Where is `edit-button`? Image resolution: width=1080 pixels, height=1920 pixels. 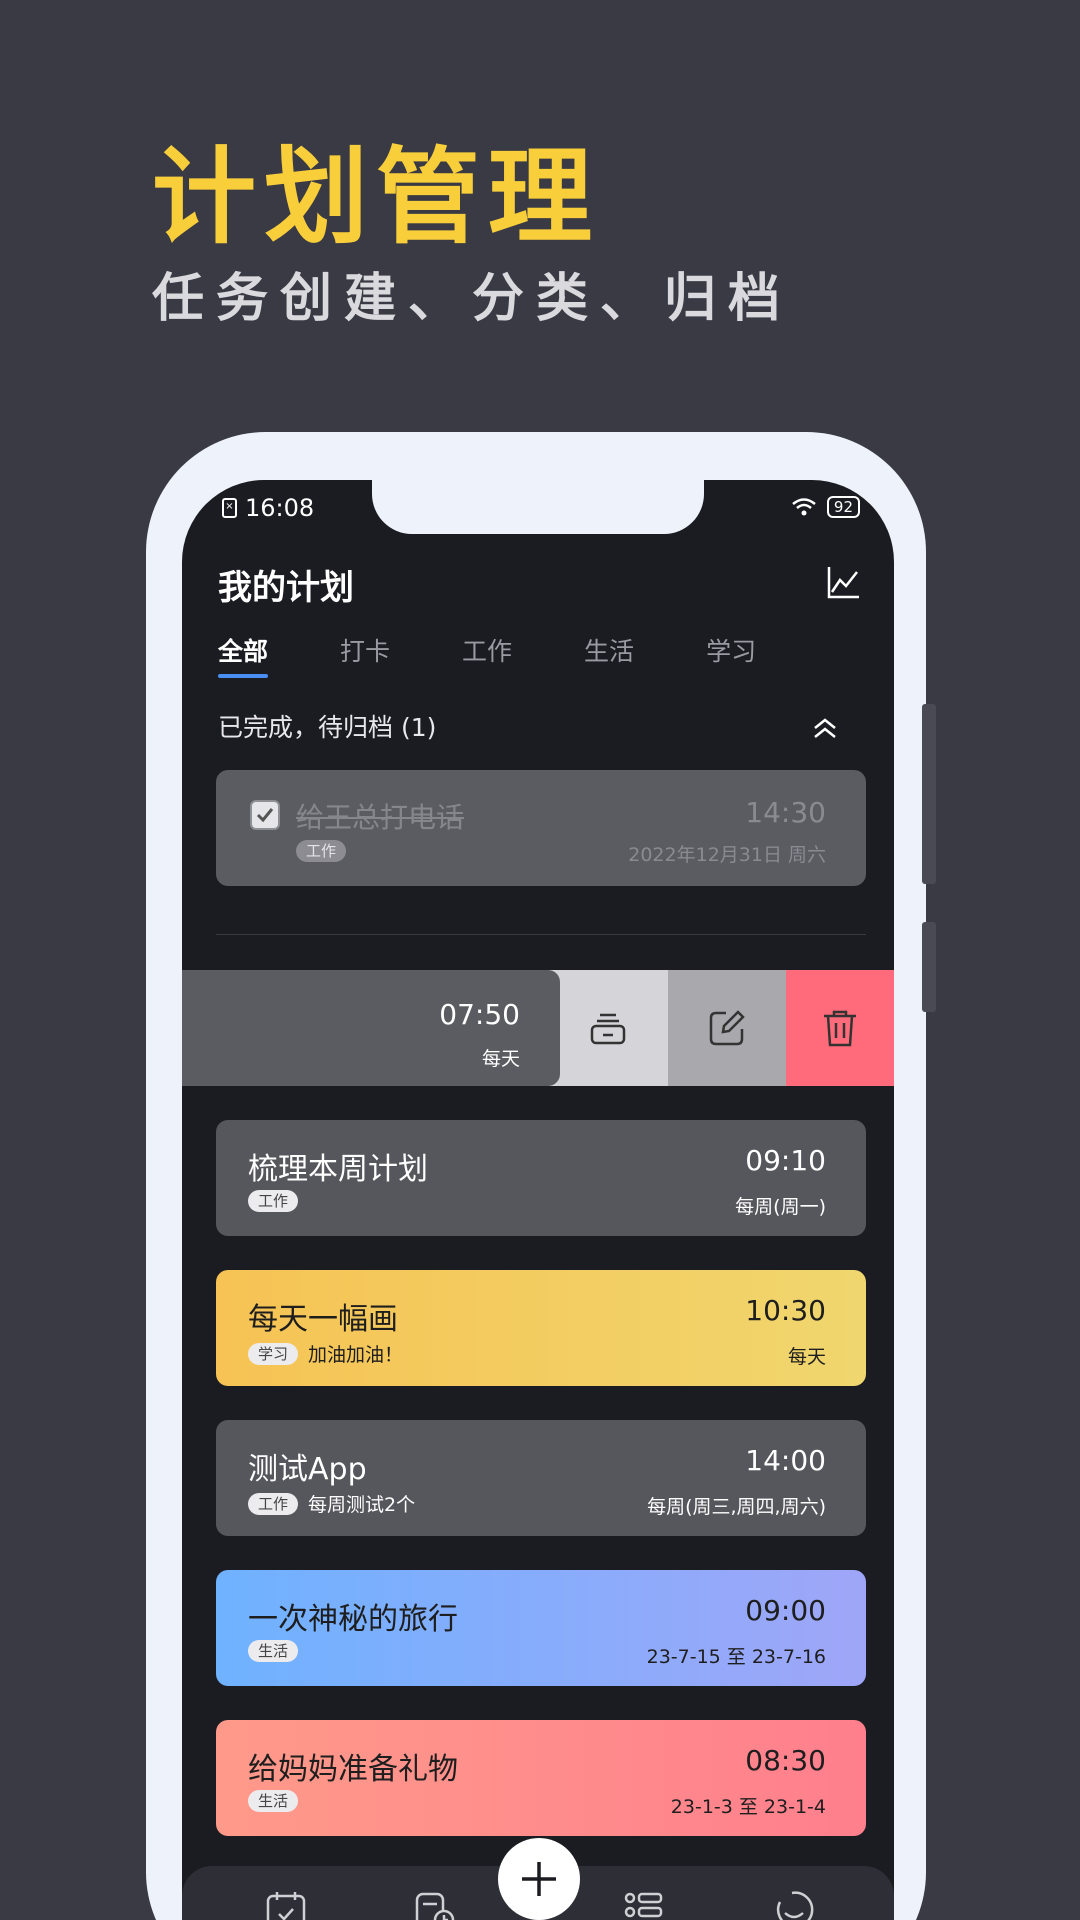
edit-button is located at coordinates (727, 1028).